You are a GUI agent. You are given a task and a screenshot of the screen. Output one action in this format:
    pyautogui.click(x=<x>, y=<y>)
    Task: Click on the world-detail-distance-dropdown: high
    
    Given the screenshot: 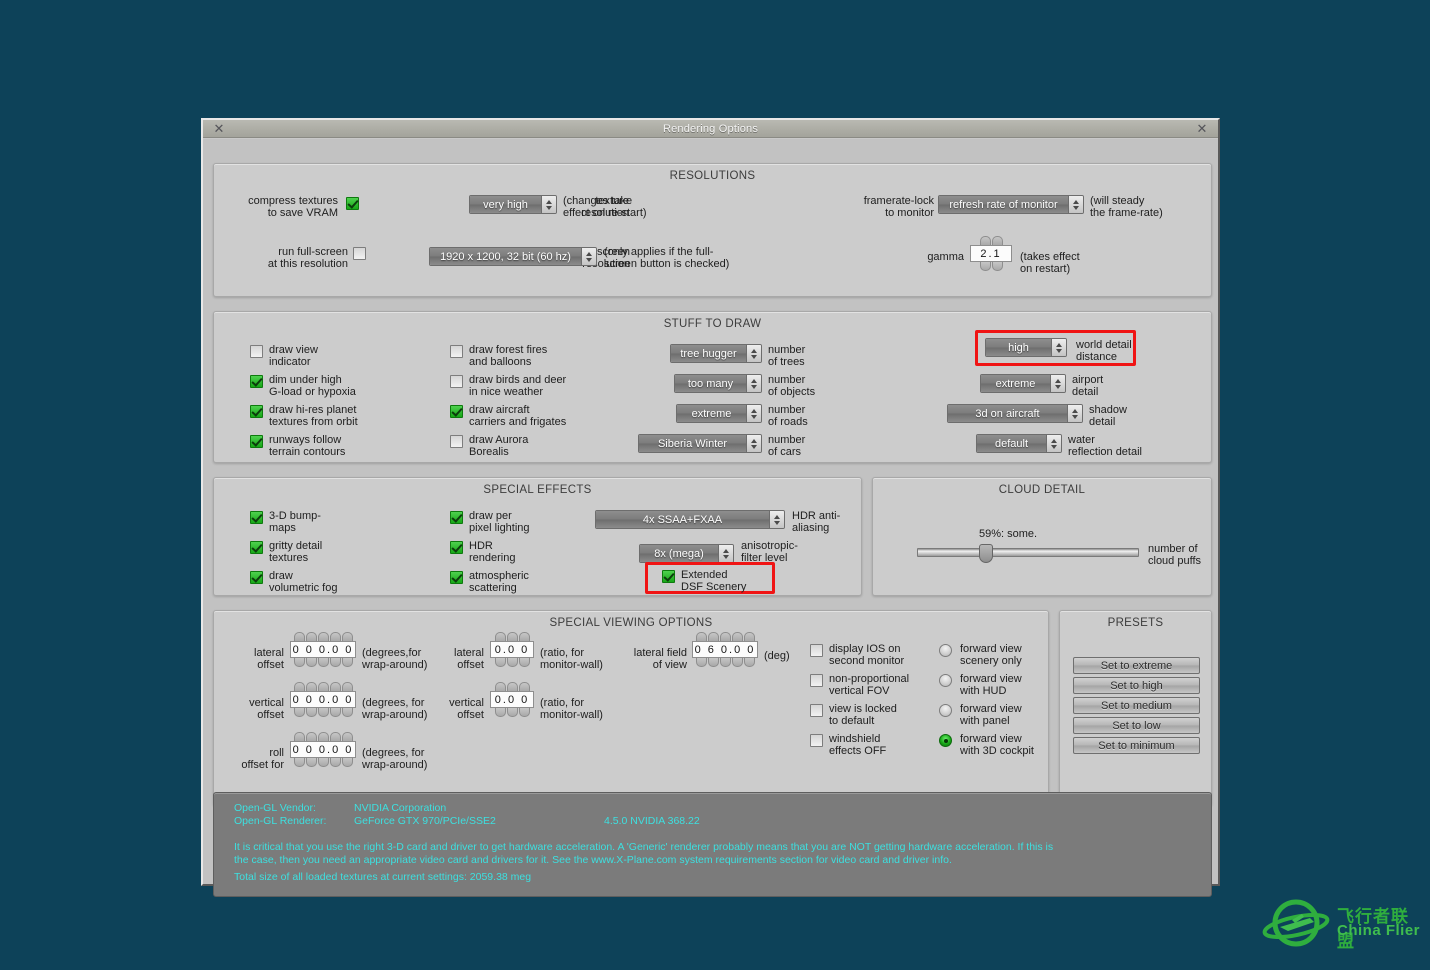 What is the action you would take?
    pyautogui.click(x=1026, y=347)
    